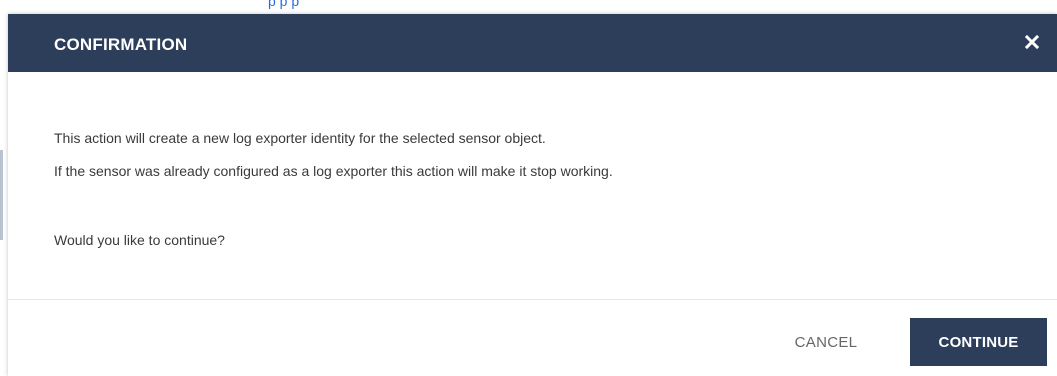 The image size is (1057, 376). I want to click on background-page: p p p, so click(528, 7).